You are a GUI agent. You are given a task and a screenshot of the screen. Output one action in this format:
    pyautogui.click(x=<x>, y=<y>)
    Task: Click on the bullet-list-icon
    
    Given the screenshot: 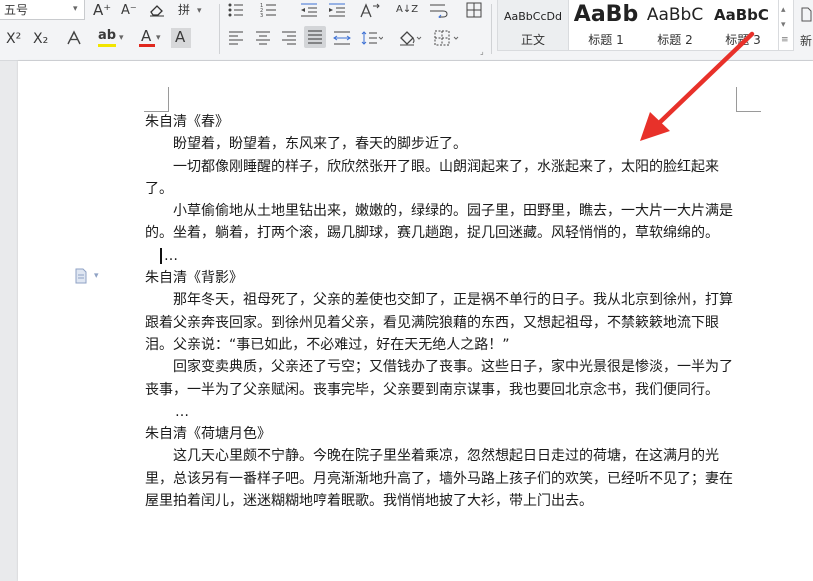 What is the action you would take?
    pyautogui.click(x=235, y=10)
    